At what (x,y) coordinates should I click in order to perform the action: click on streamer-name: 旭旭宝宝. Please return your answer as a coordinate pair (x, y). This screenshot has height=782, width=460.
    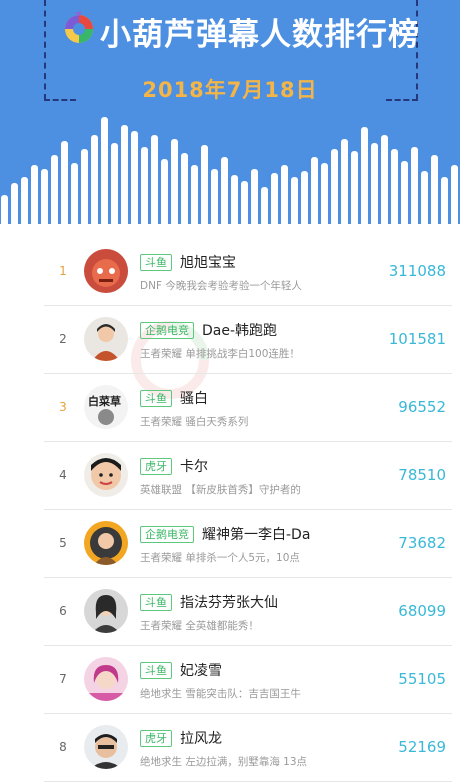
    Looking at the image, I should click on (208, 262).